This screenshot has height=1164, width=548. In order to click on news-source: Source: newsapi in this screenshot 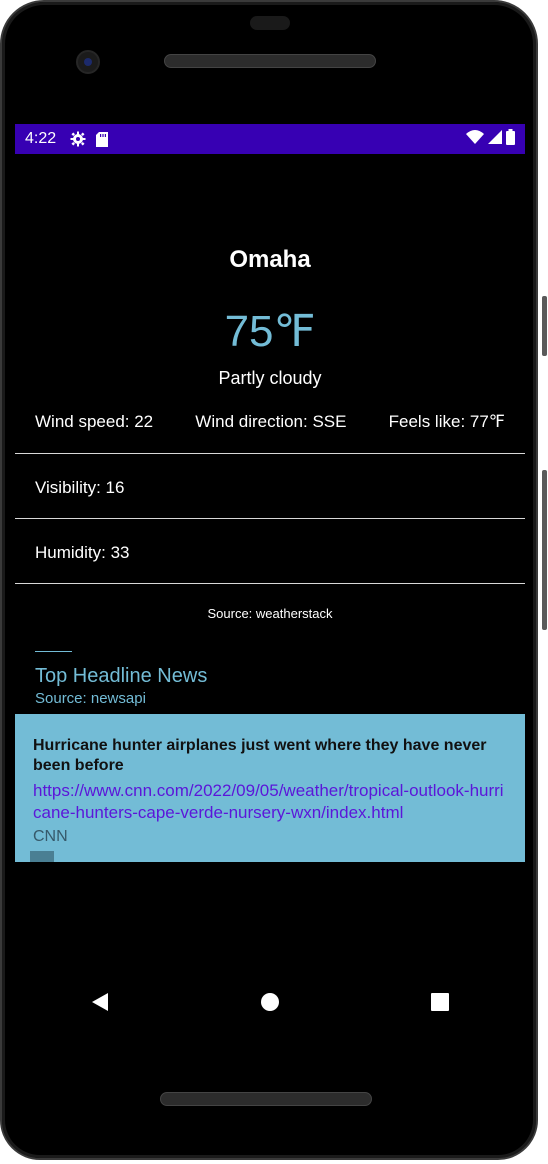, I will do `click(90, 698)`.